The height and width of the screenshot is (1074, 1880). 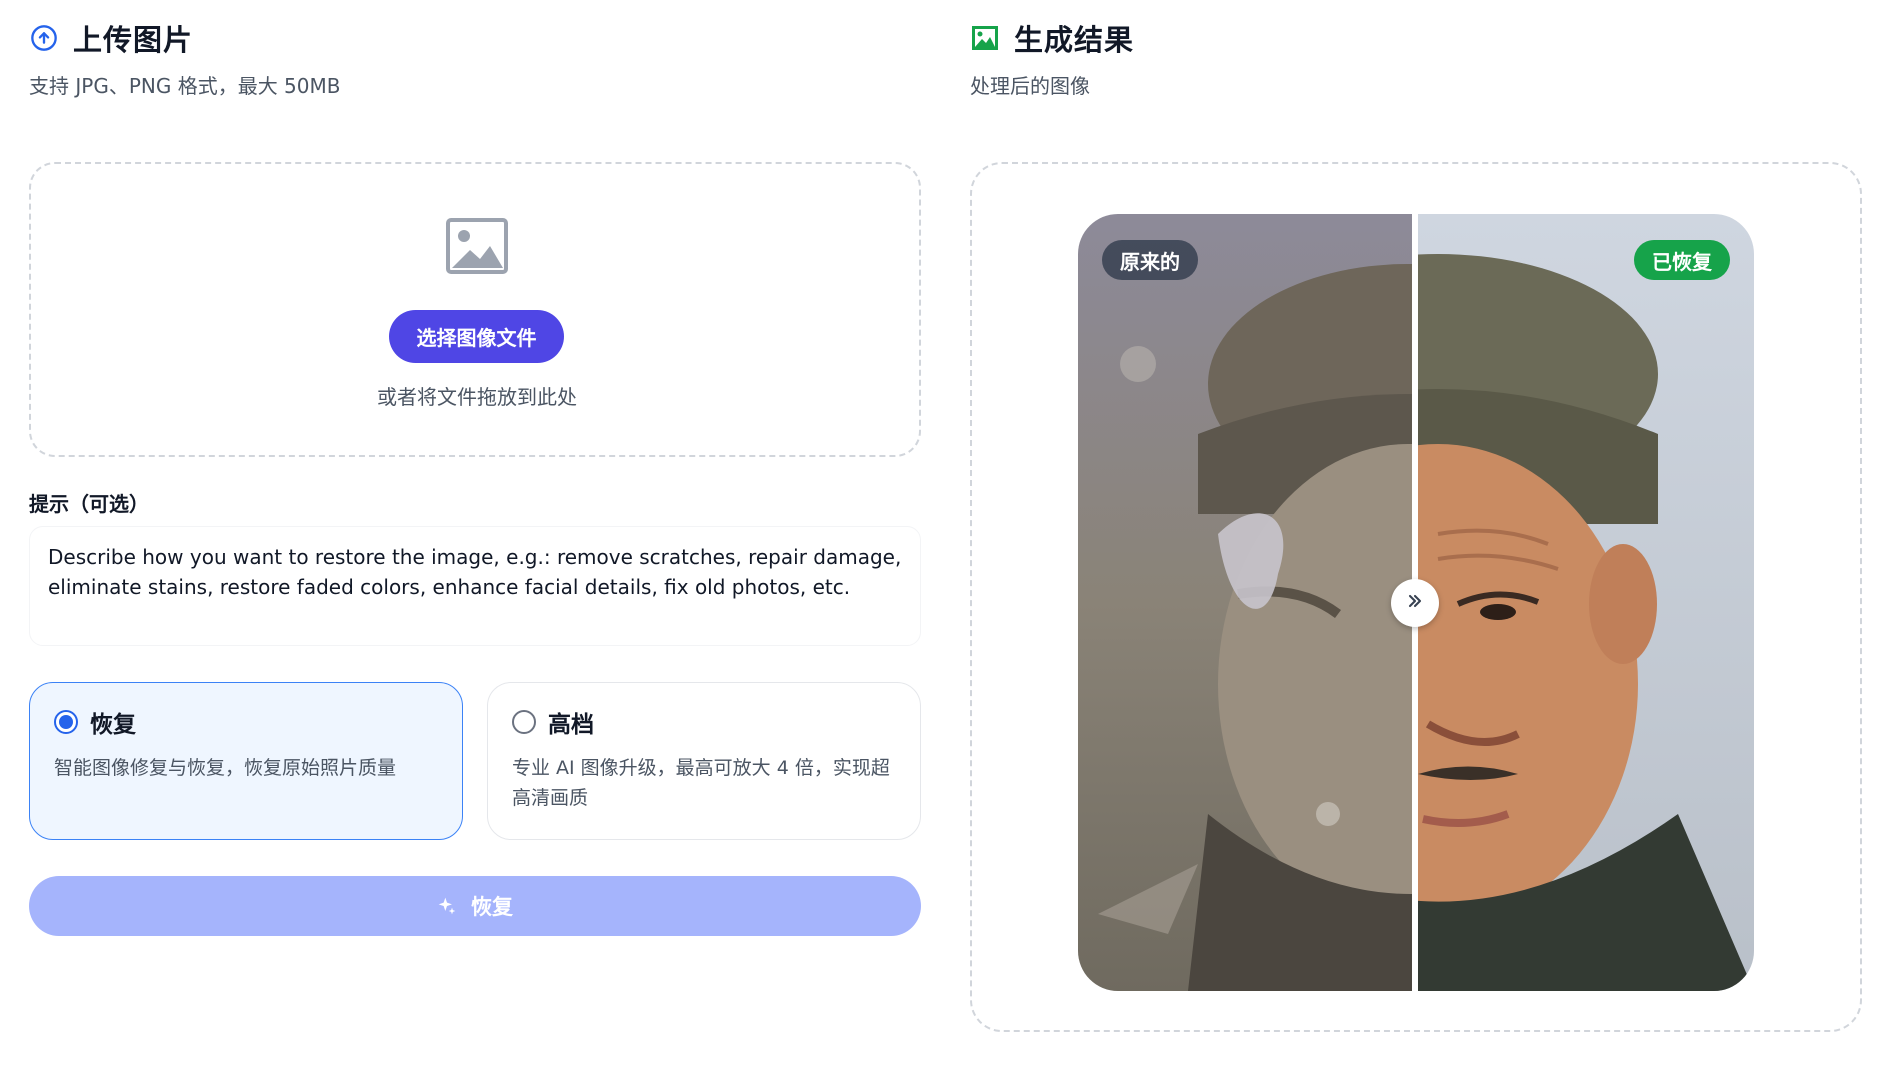 What do you see at coordinates (225, 768) in the screenshot?
I see `mode-description: 智能图像修复与恢复，恢复原始照片质量` at bounding box center [225, 768].